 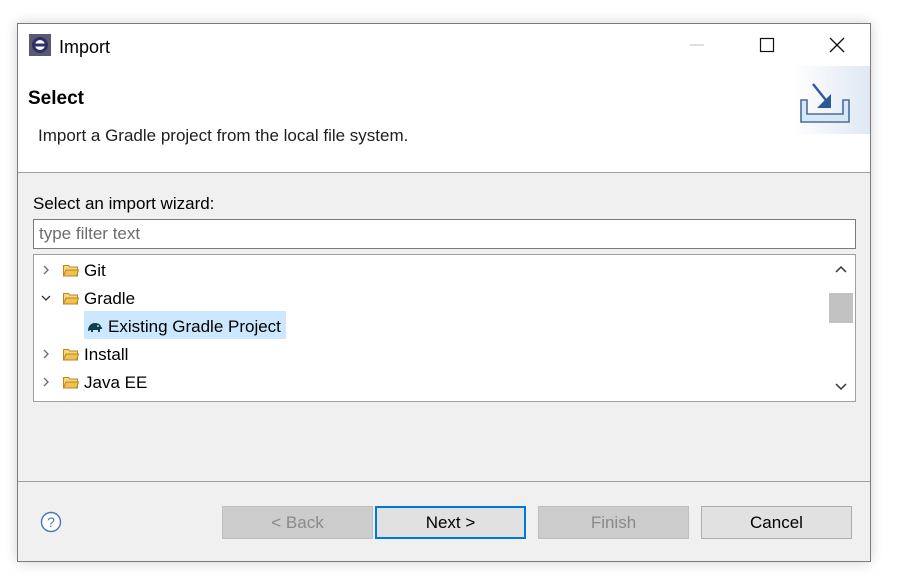 I want to click on page-title: Select, so click(x=56, y=98).